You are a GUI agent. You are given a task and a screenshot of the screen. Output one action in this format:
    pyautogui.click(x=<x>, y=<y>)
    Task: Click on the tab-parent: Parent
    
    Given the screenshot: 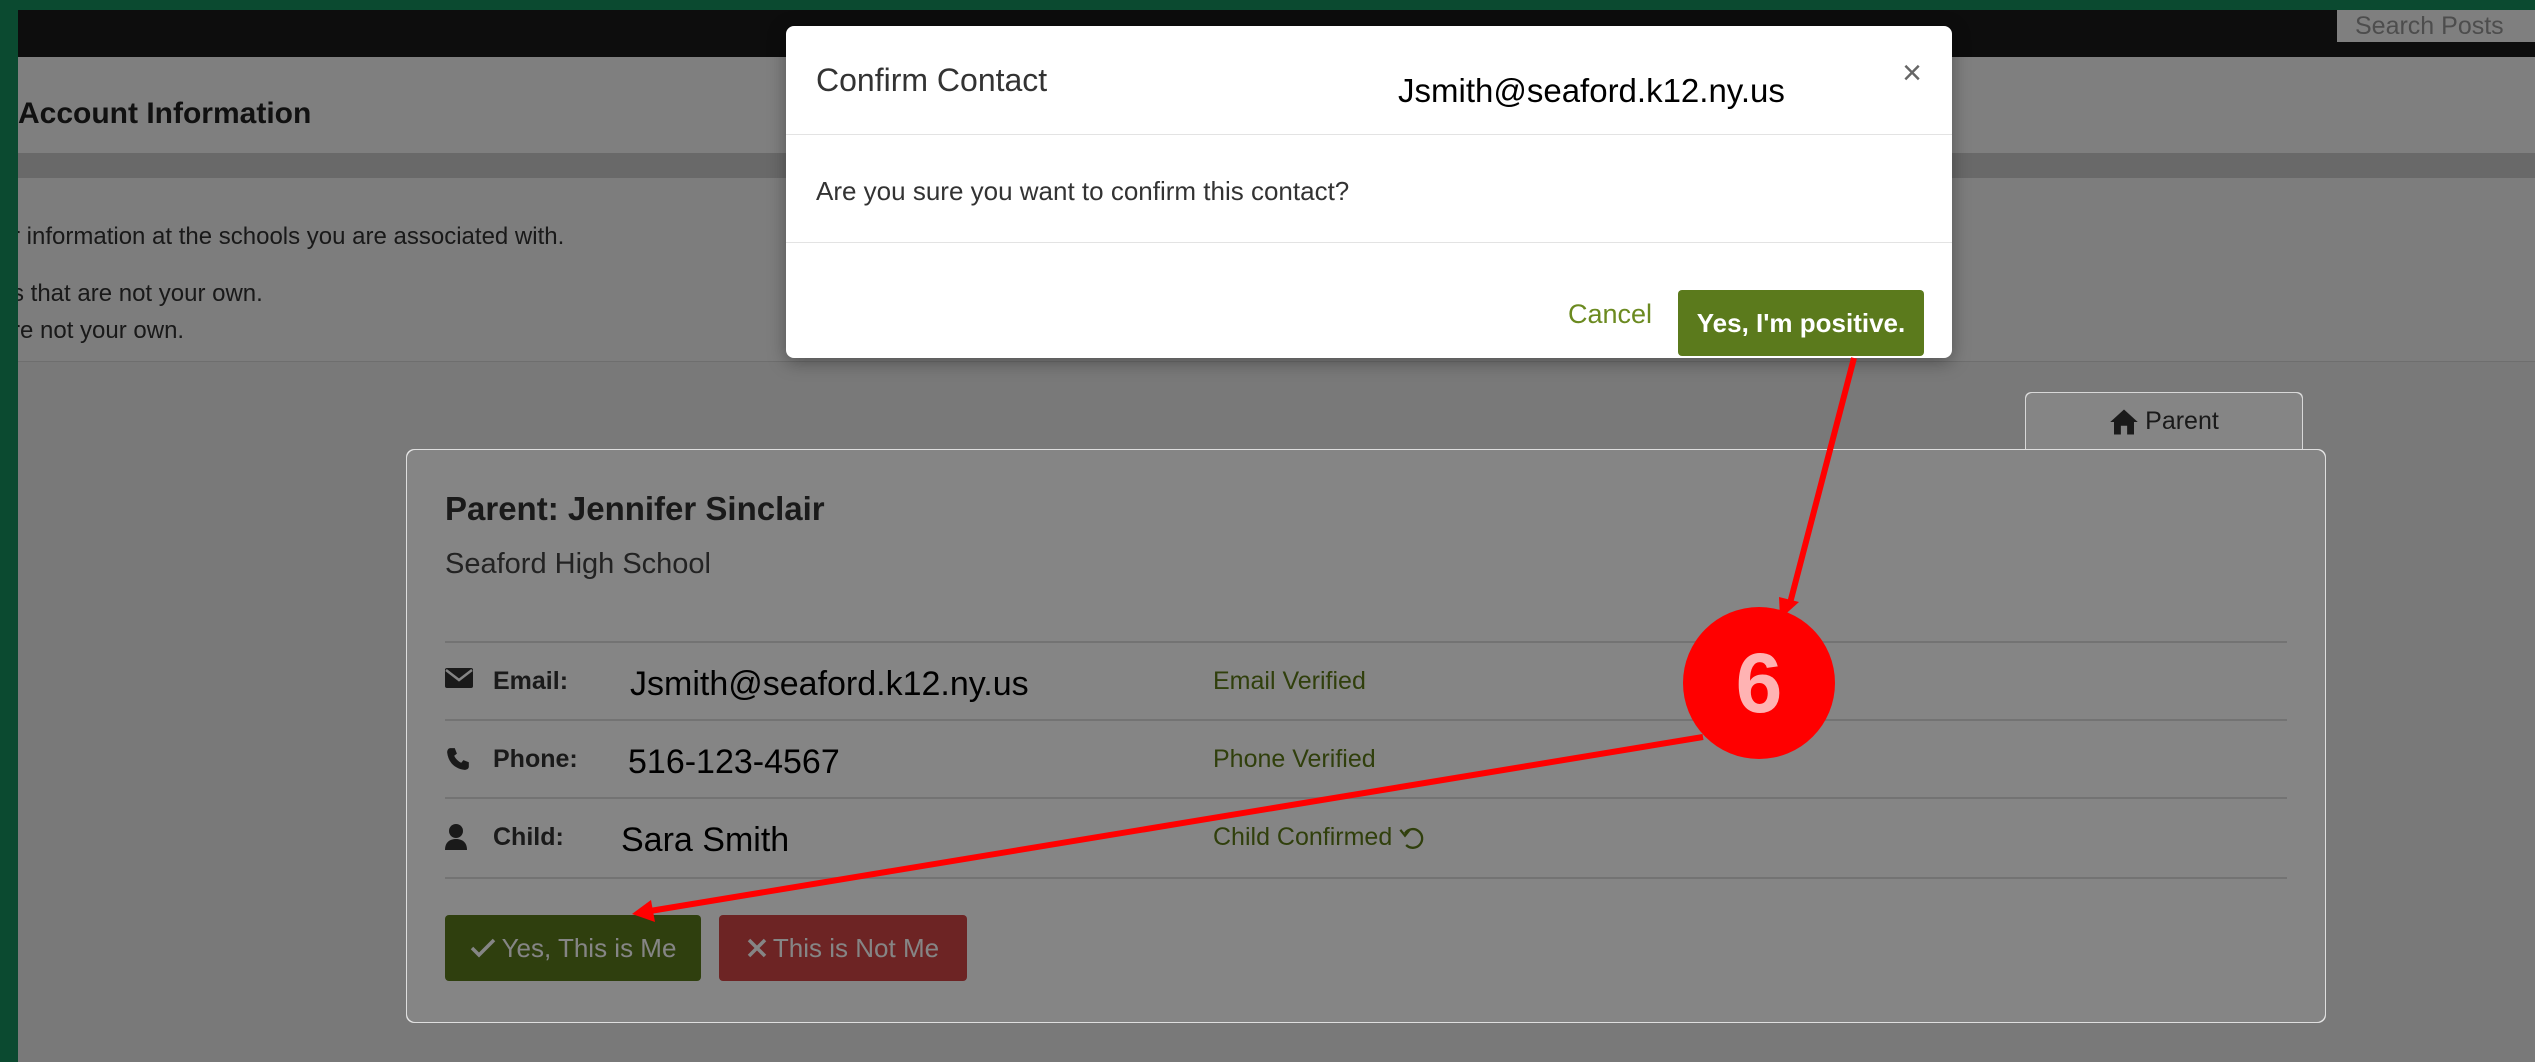 What is the action you would take?
    pyautogui.click(x=2164, y=421)
    